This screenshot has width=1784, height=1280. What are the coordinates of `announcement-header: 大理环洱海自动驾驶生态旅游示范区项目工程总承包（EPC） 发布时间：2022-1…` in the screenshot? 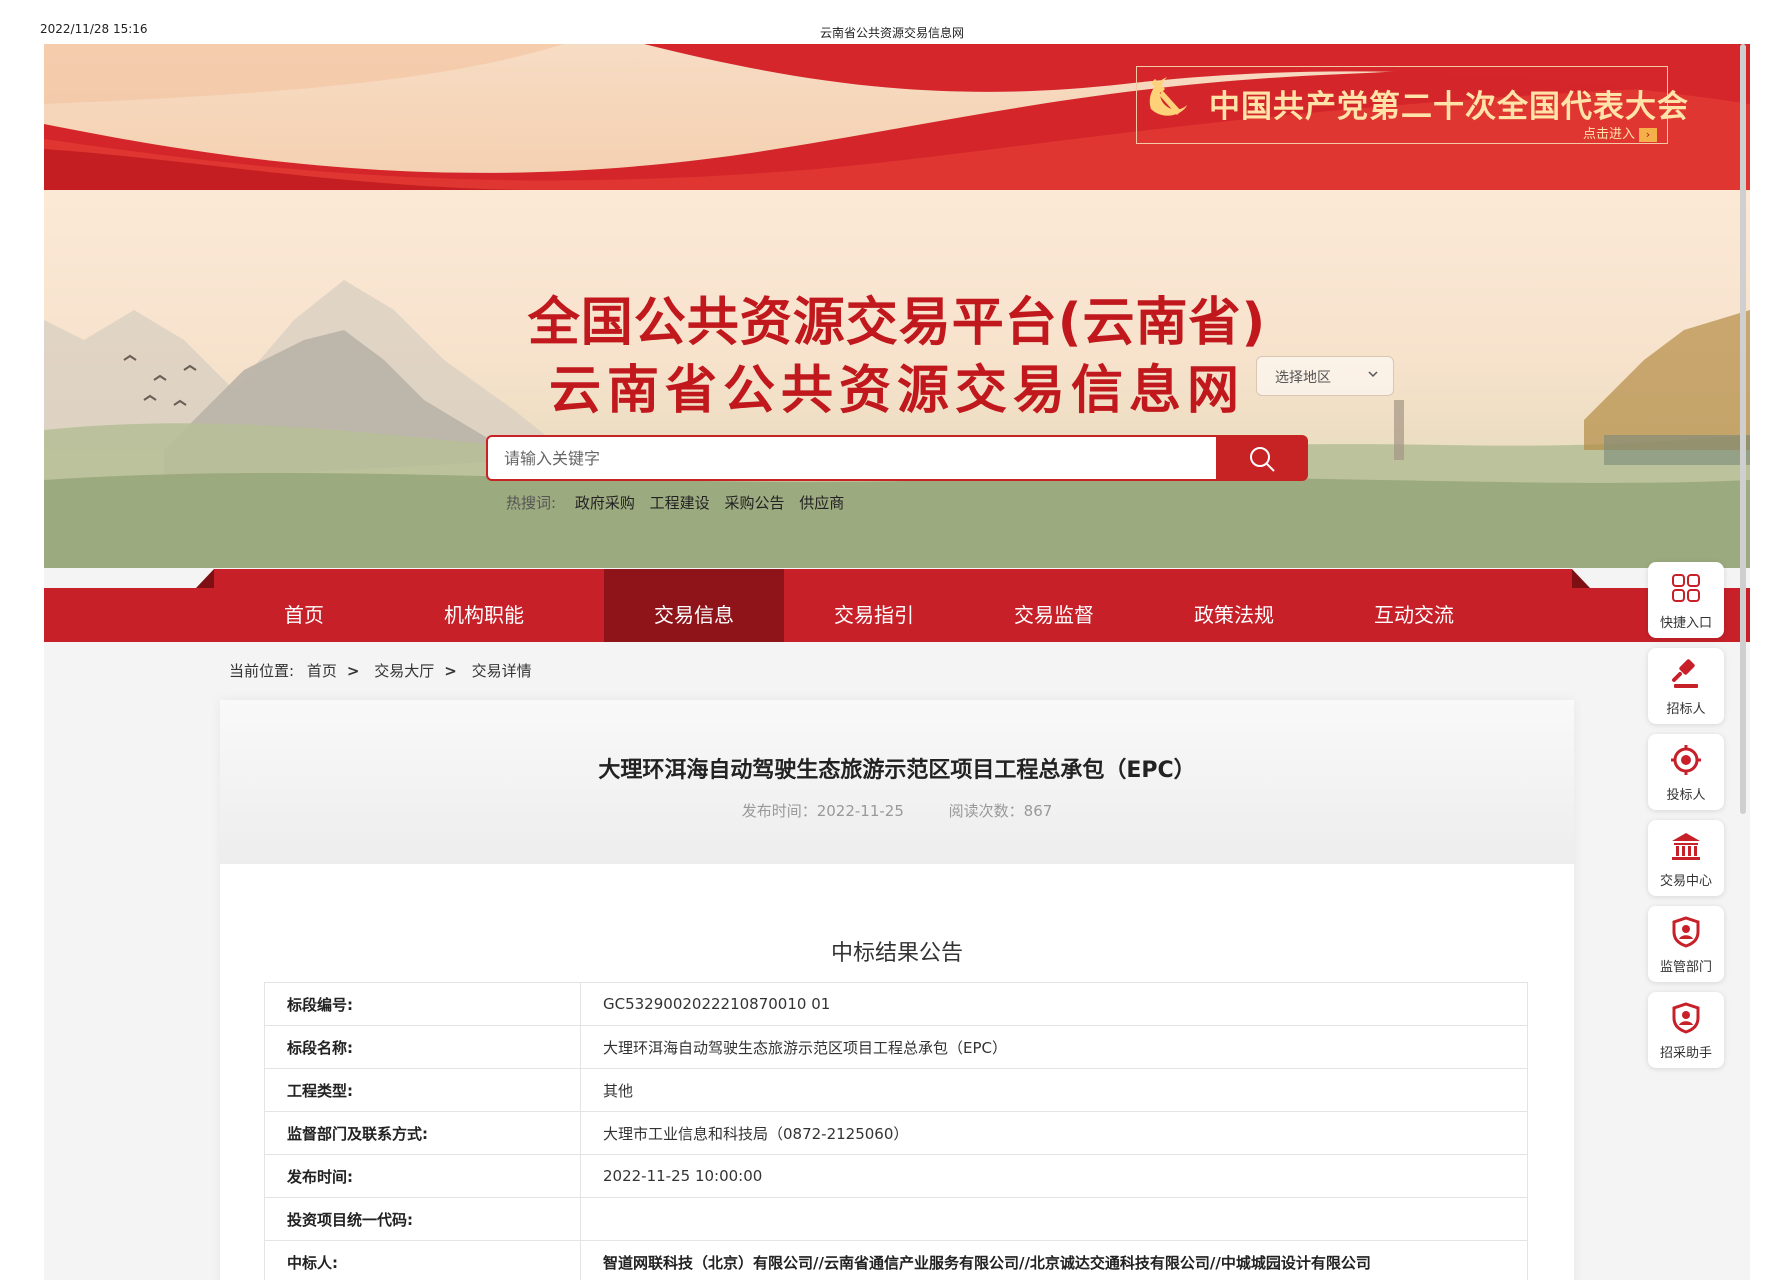 It's located at (897, 782).